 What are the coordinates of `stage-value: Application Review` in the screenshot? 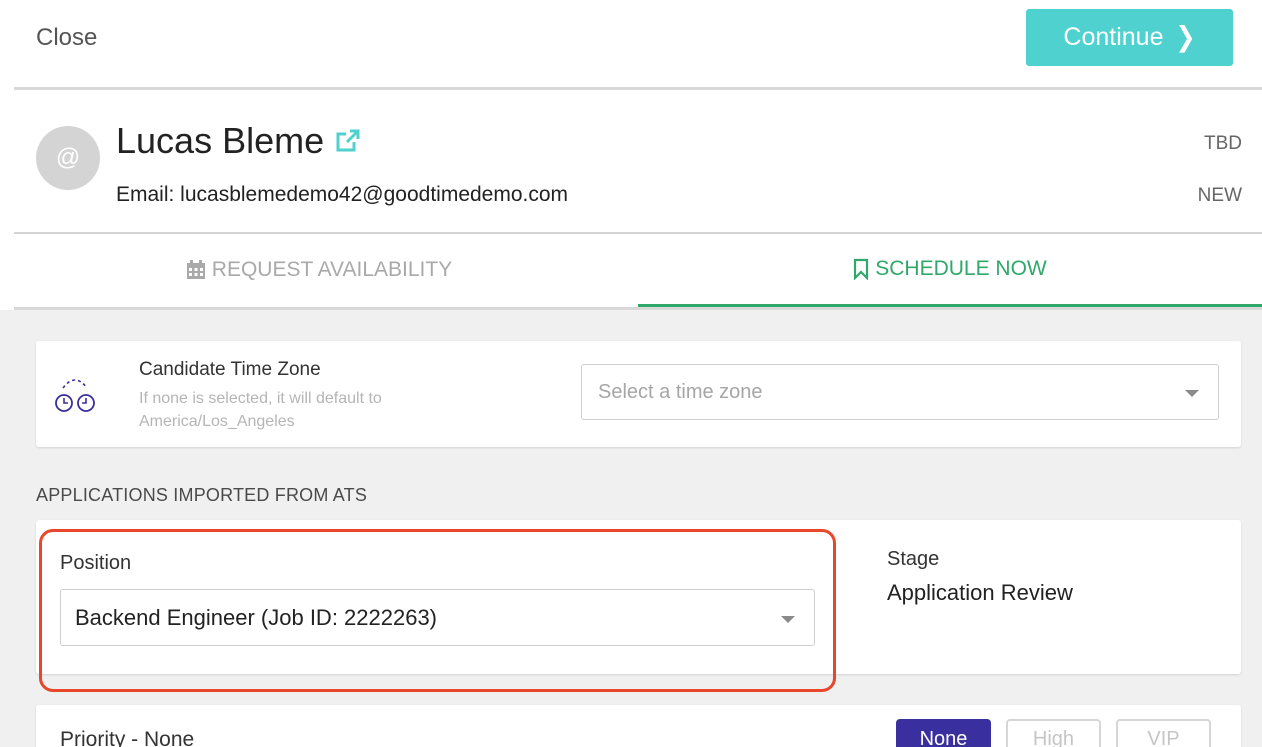 It's located at (980, 592).